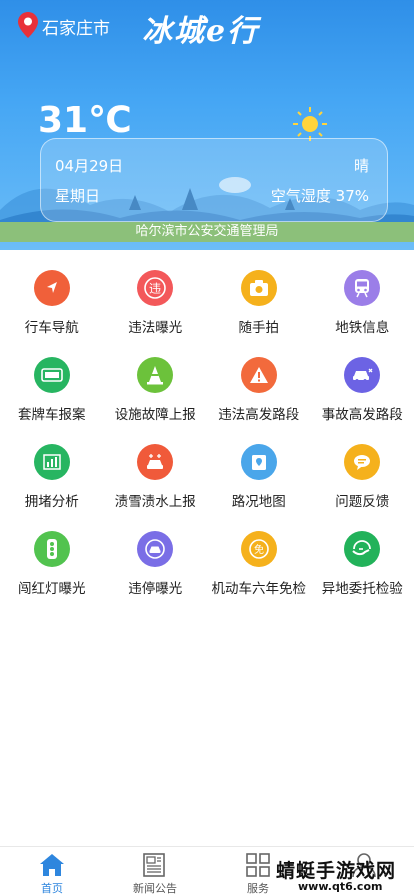 This screenshot has height=896, width=414. What do you see at coordinates (259, 328) in the screenshot?
I see `grid-item-label: 随手拍` at bounding box center [259, 328].